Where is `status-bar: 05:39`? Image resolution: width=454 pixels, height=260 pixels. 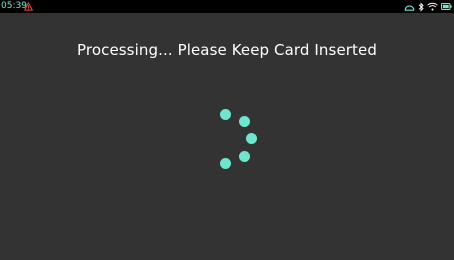
status-bar: 05:39 is located at coordinates (227, 6).